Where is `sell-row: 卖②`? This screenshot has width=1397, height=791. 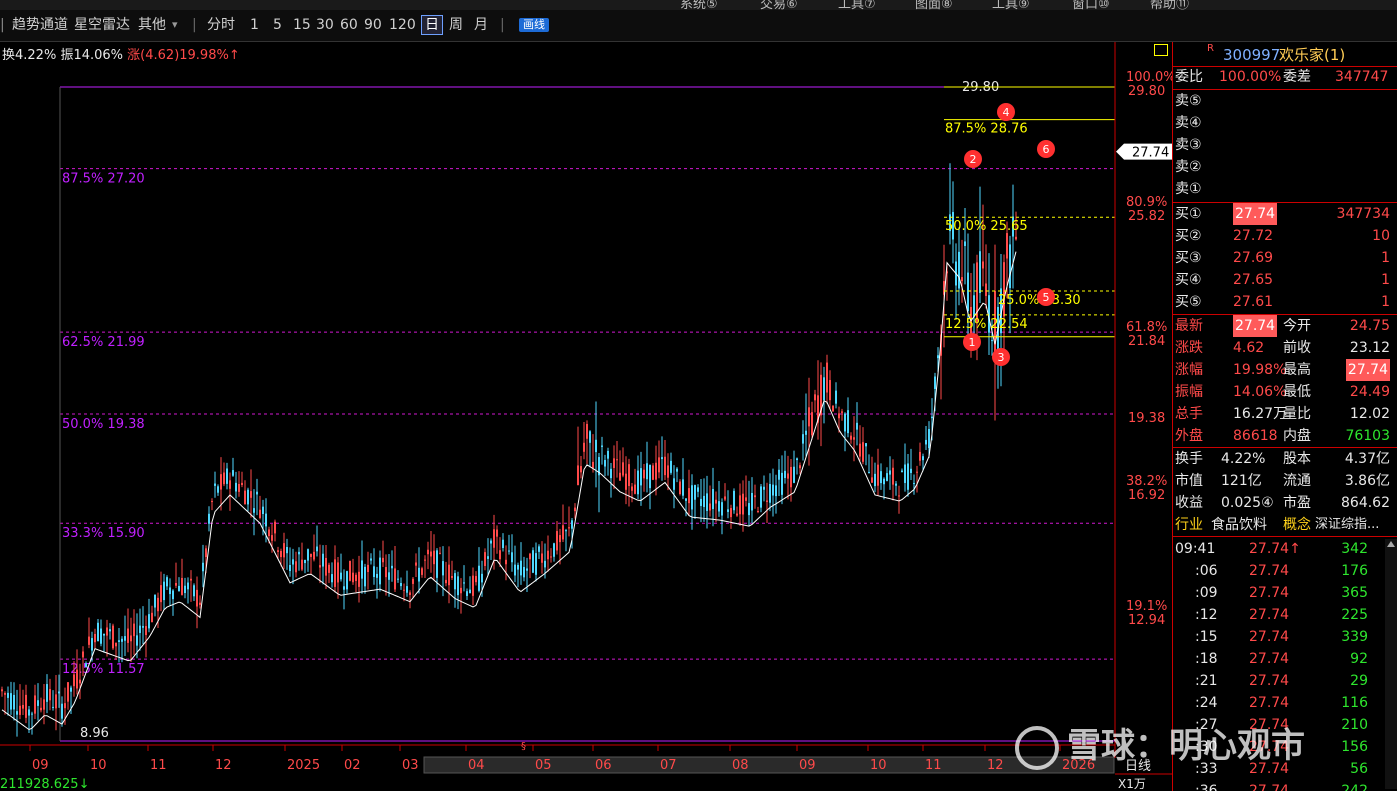
sell-row: 卖② is located at coordinates (1285, 167).